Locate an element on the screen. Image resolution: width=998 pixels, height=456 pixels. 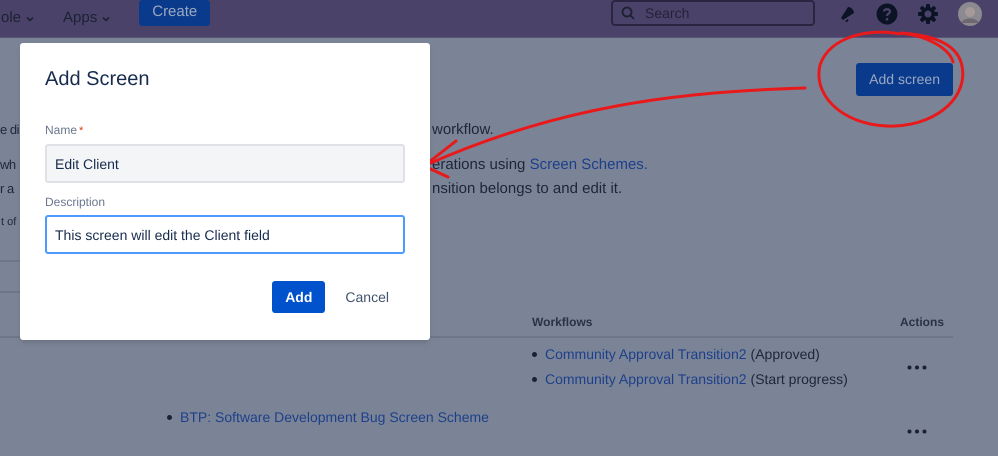
scheme-link: BTP: Software Development Bug Screen Scheme is located at coordinates (334, 417).